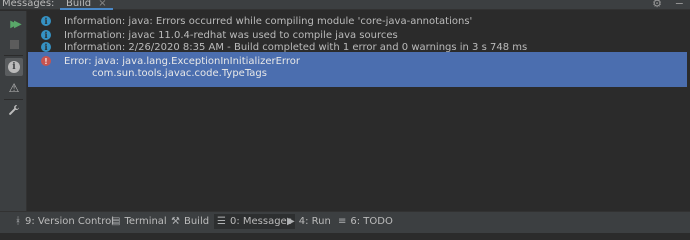  What do you see at coordinates (116, 221) in the screenshot?
I see `terminal-icon: ▤` at bounding box center [116, 221].